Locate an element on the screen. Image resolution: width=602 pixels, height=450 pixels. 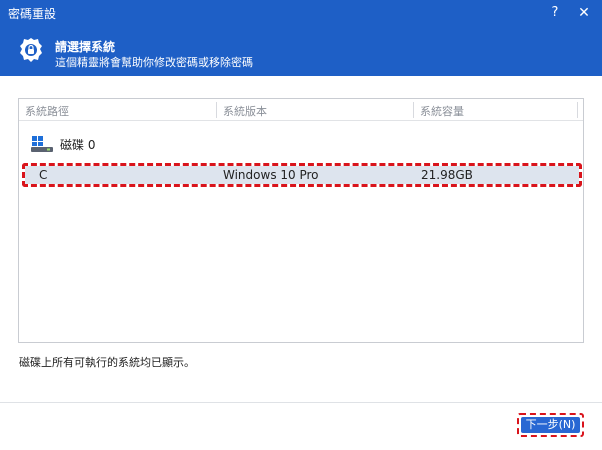
next-button: 下一步(N) is located at coordinates (550, 425).